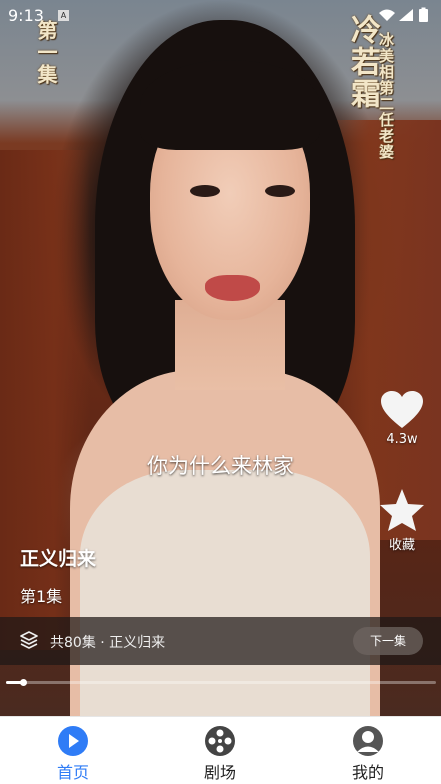 Image resolution: width=441 pixels, height=784 pixels. I want to click on drama-subtitle-overlay-text: 冰美相第二任老婆, so click(386, 96).